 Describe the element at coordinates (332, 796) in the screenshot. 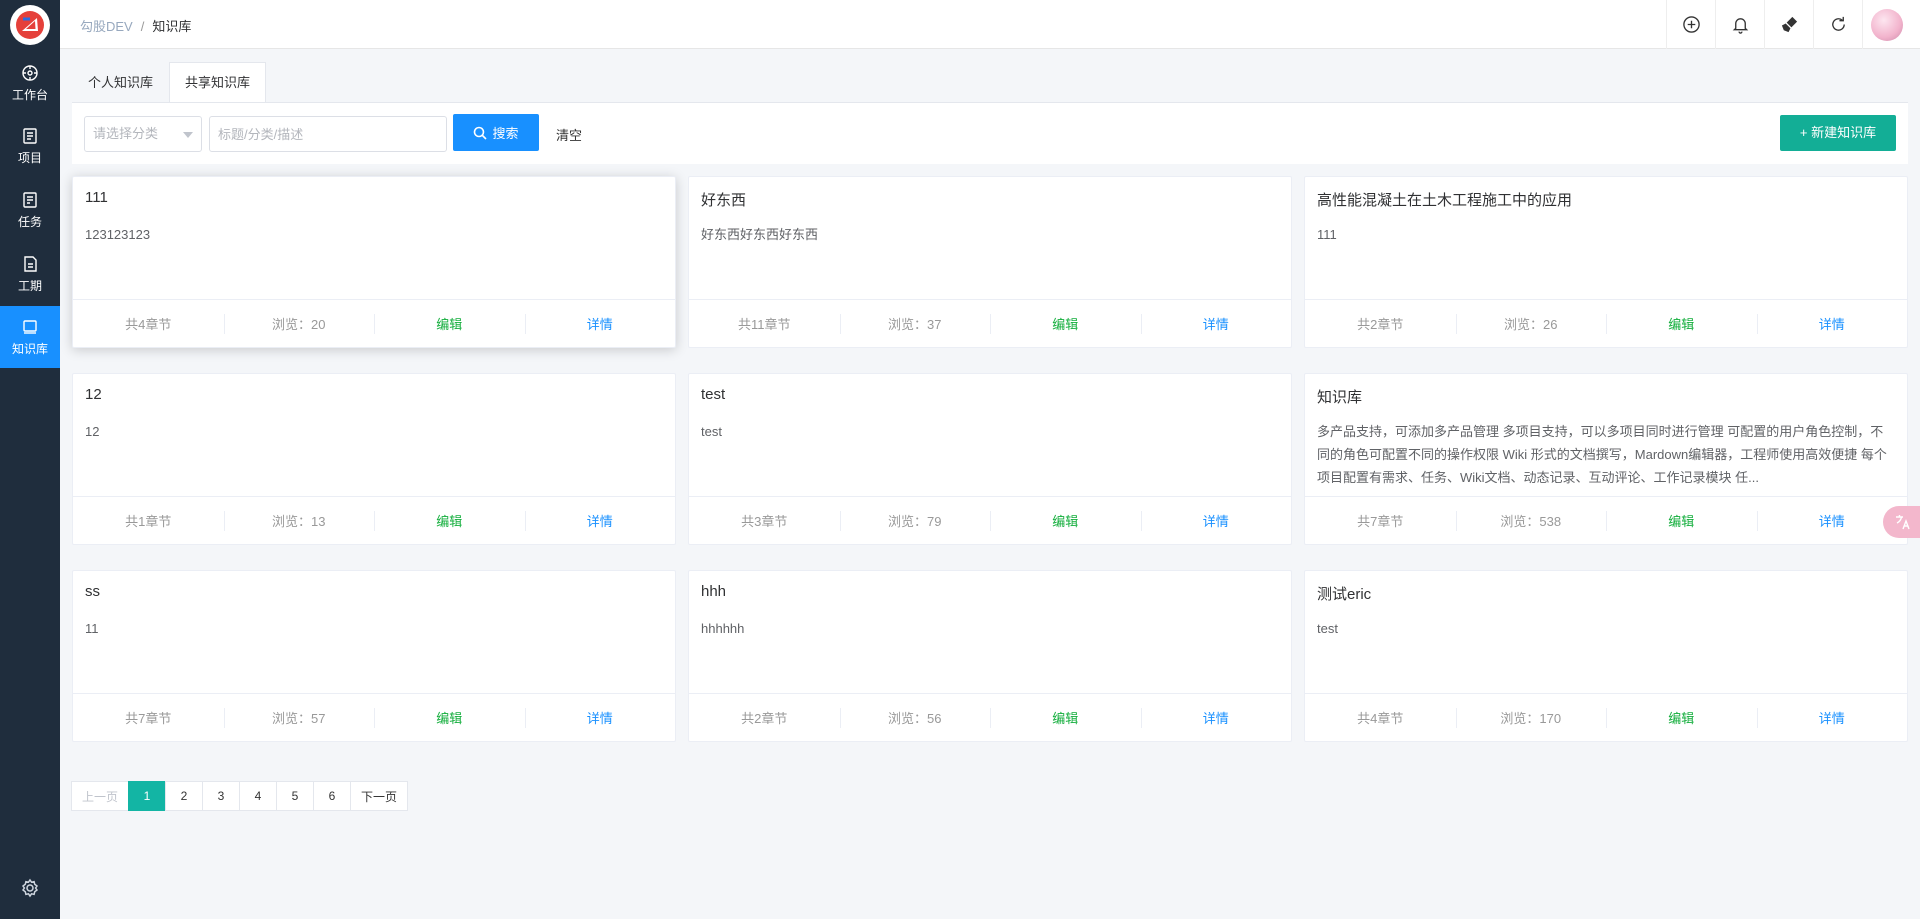

I see `page-button-6: 6` at that location.